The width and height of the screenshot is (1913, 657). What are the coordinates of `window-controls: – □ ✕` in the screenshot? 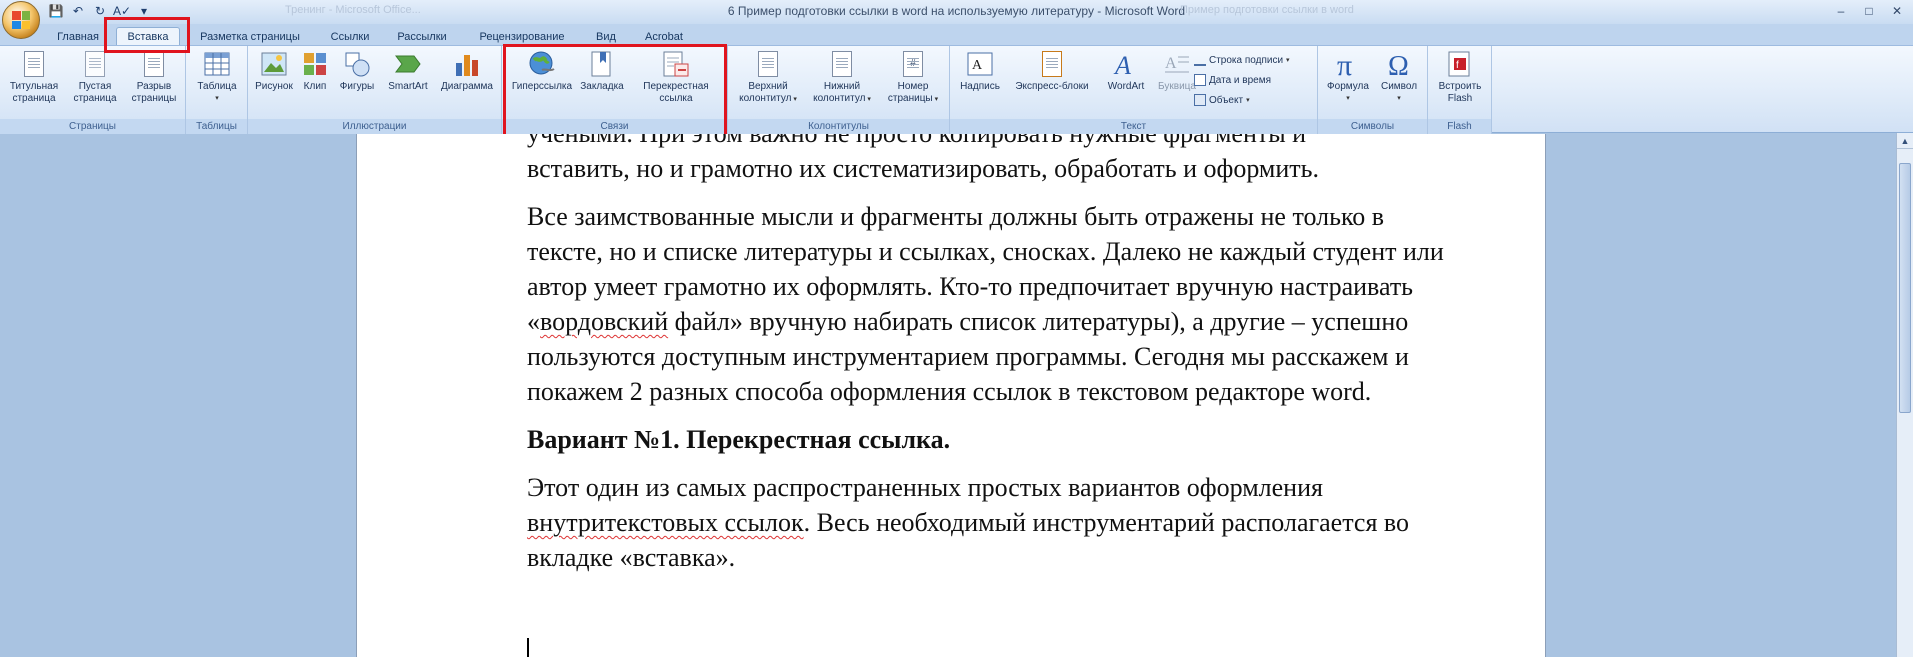 It's located at (1869, 11).